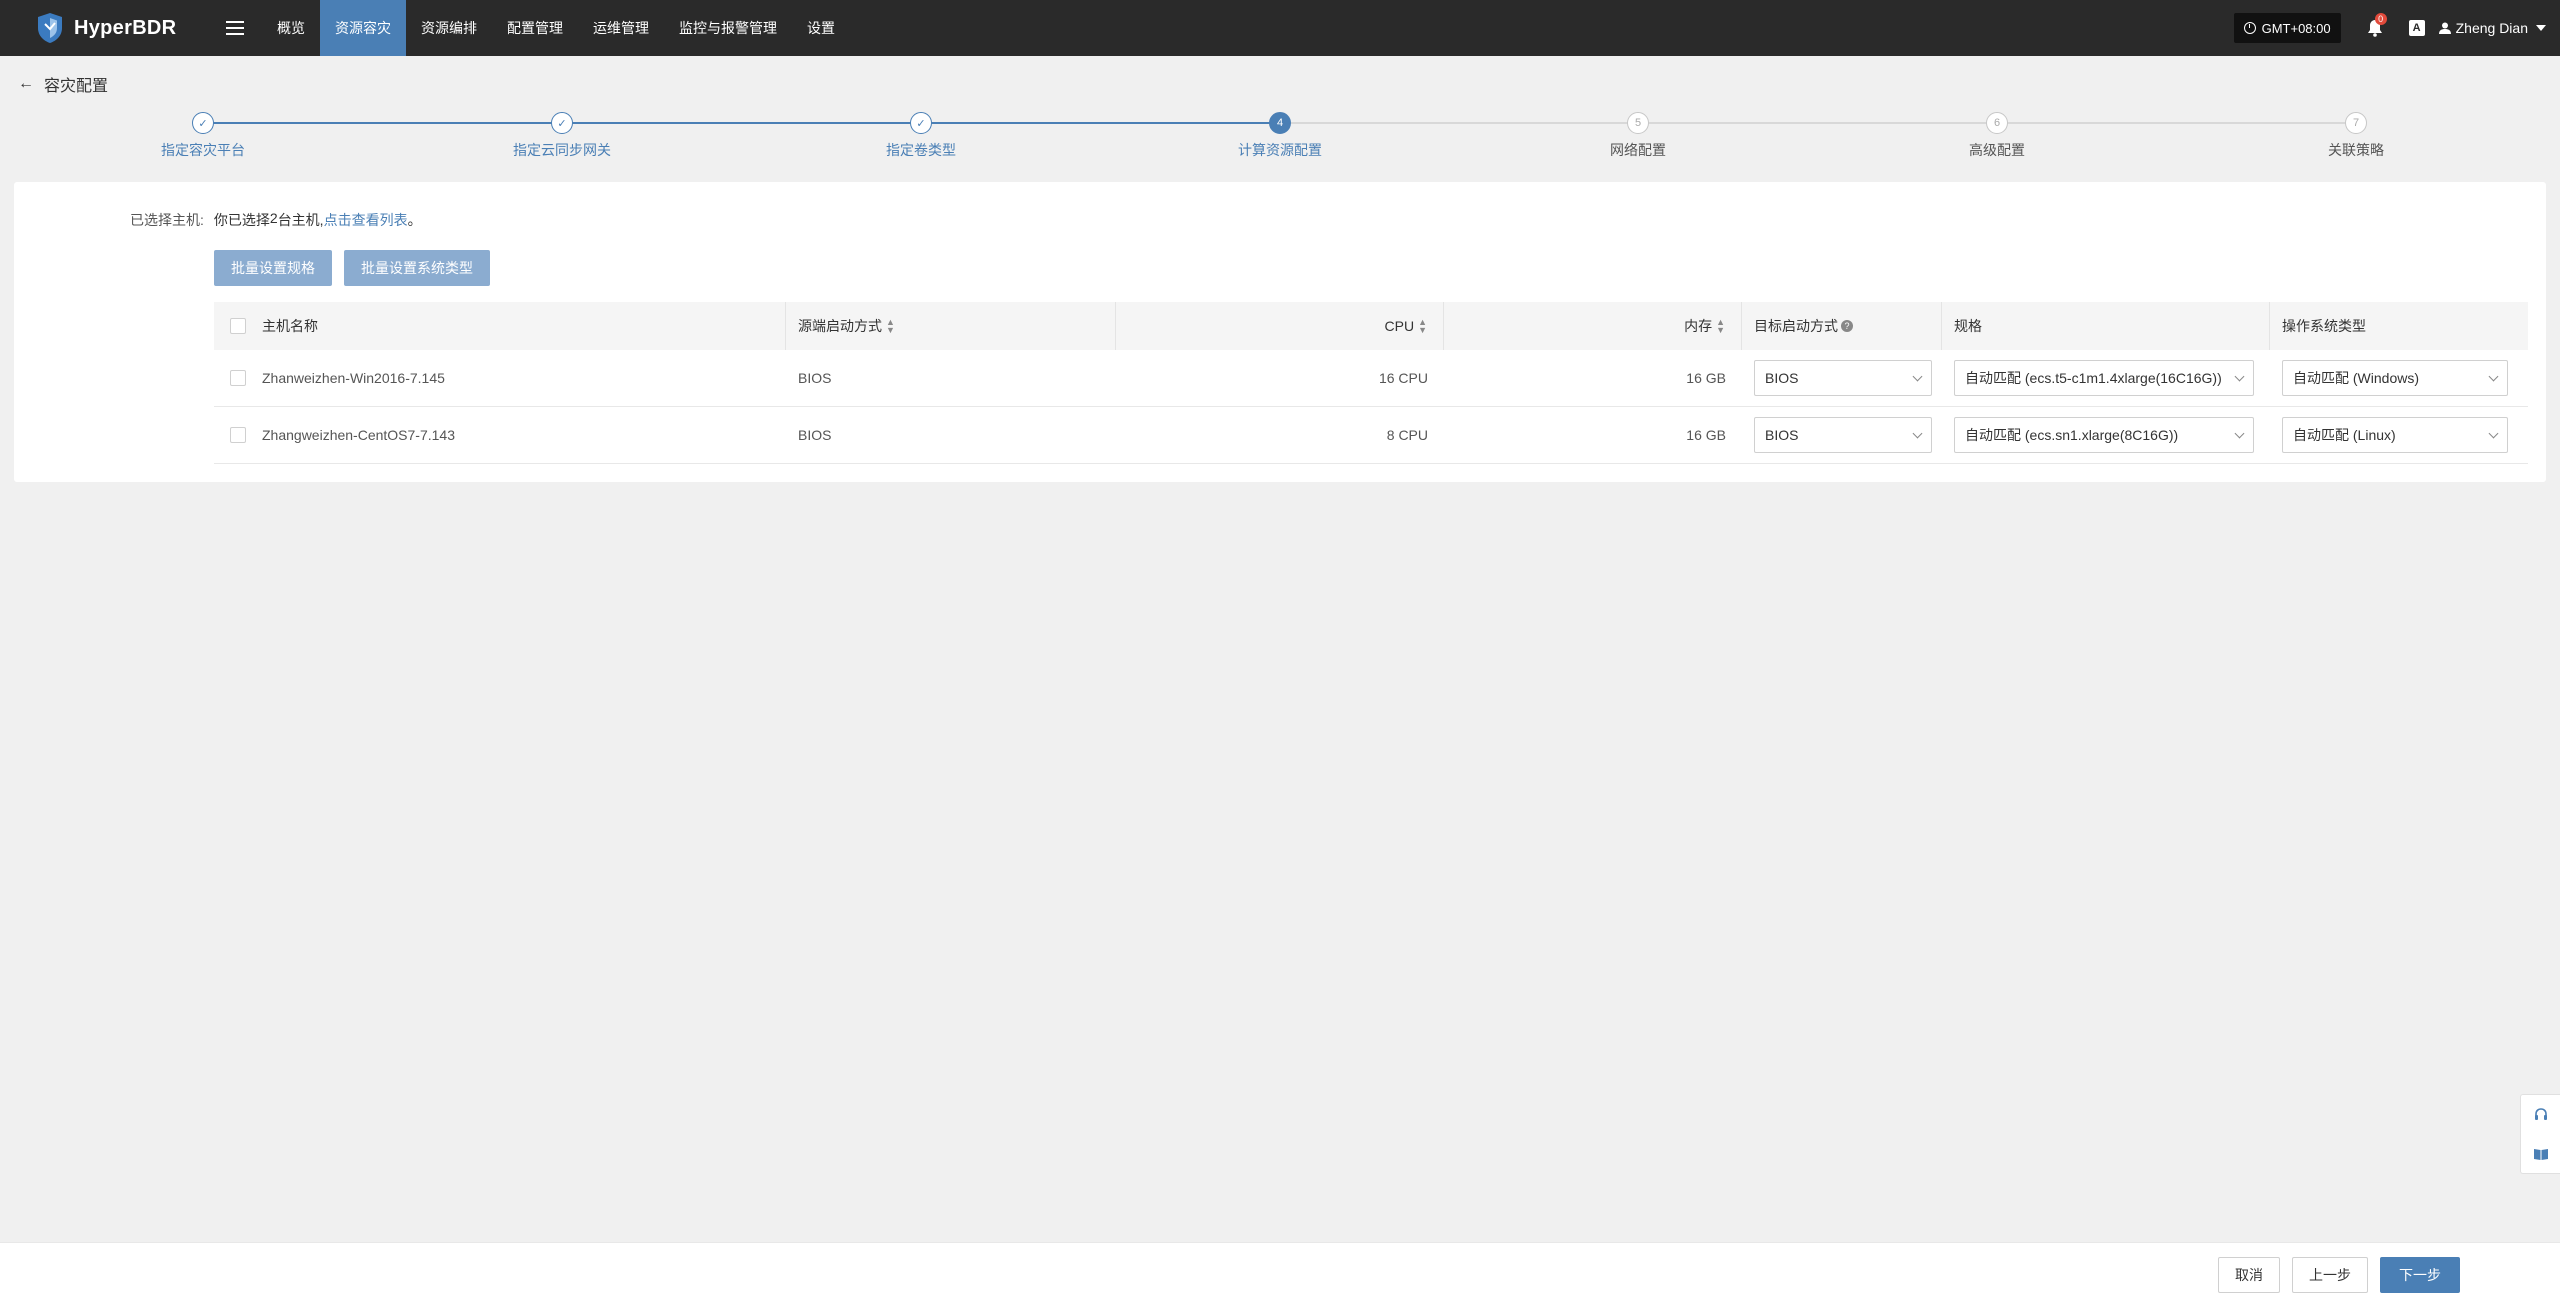 Image resolution: width=2560 pixels, height=1305 pixels. I want to click on batch-actions: 批量设置规格 批量设置系统类型, so click(358, 268).